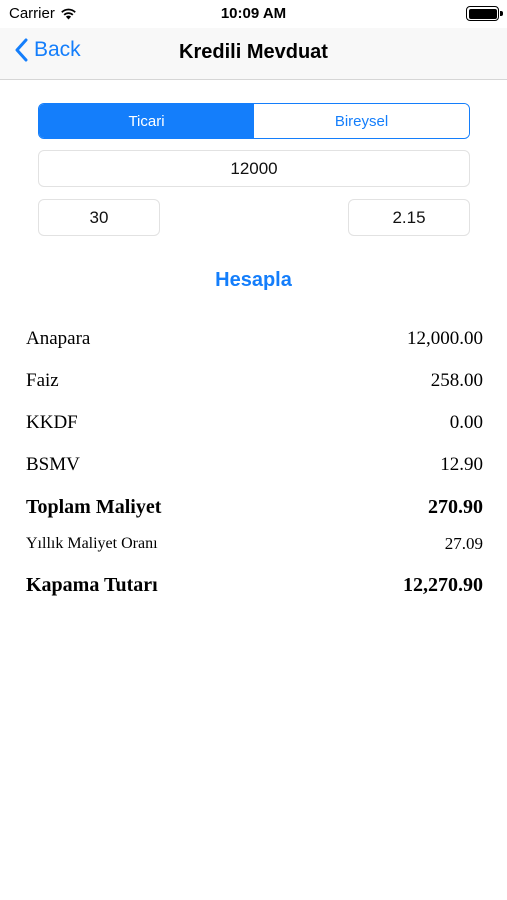  I want to click on result-value: 12.90, so click(461, 464).